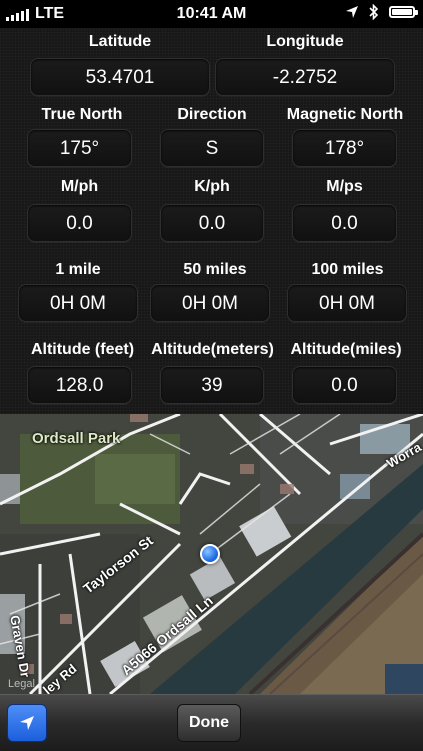  Describe the element at coordinates (79, 148) in the screenshot. I see `true-north-field: 175°` at that location.